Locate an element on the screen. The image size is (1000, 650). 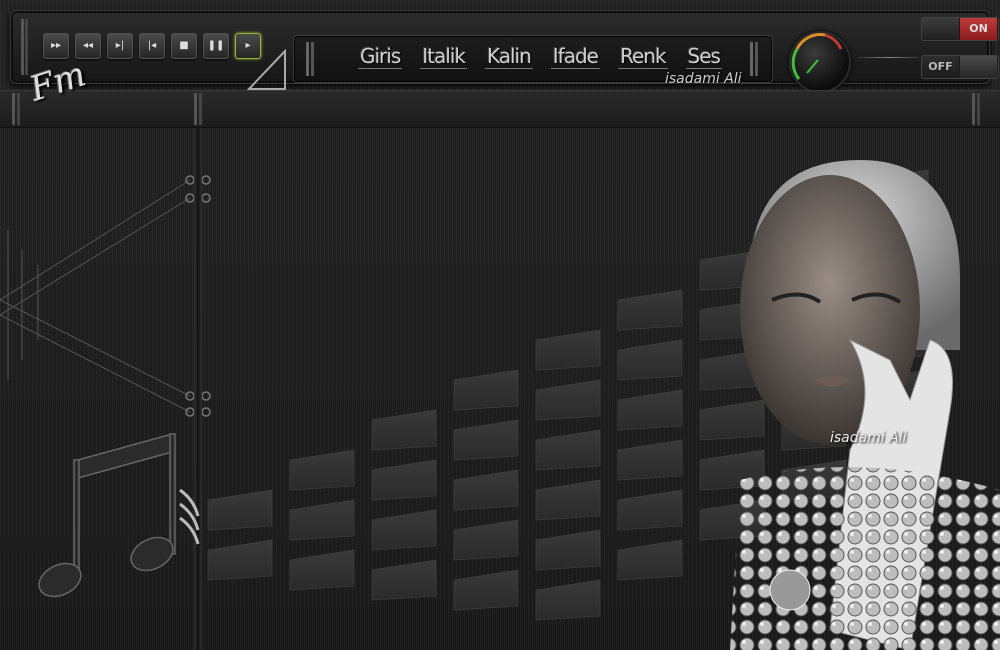
volume-knob is located at coordinates (820, 62).